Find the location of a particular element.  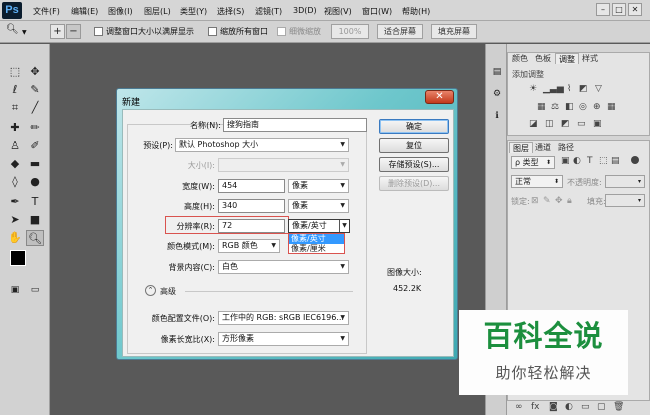

eyedropper-tool-icon: ╱ is located at coordinates (35, 108).